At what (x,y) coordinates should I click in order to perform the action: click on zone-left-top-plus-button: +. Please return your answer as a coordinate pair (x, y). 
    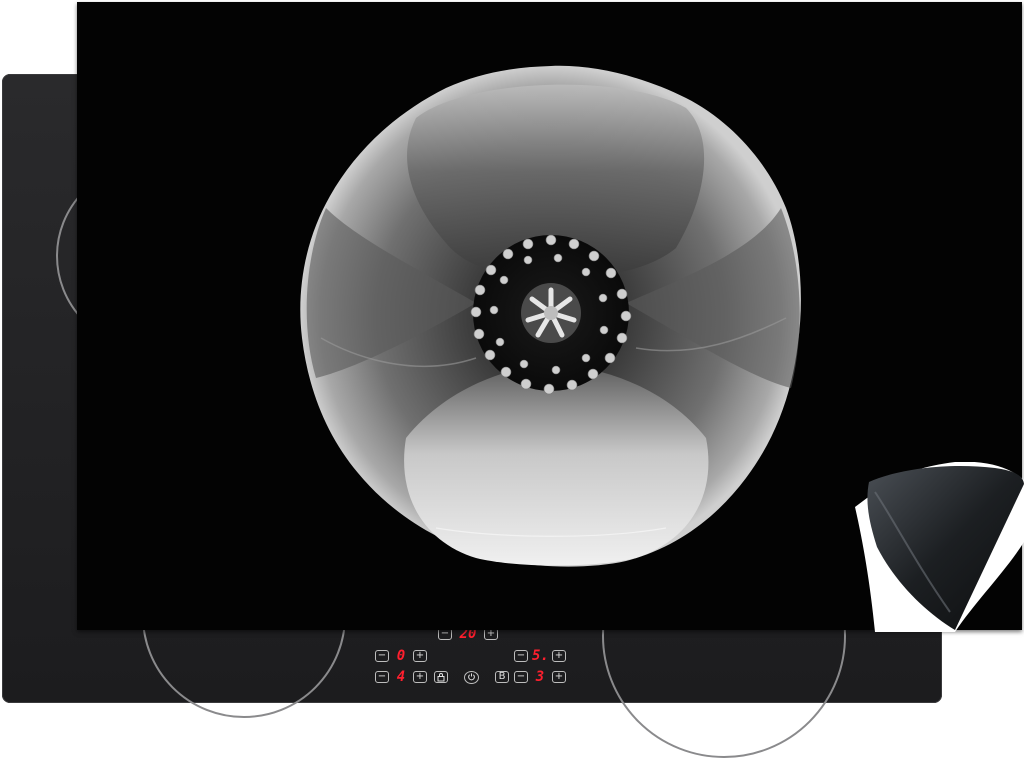
    Looking at the image, I should click on (420, 656).